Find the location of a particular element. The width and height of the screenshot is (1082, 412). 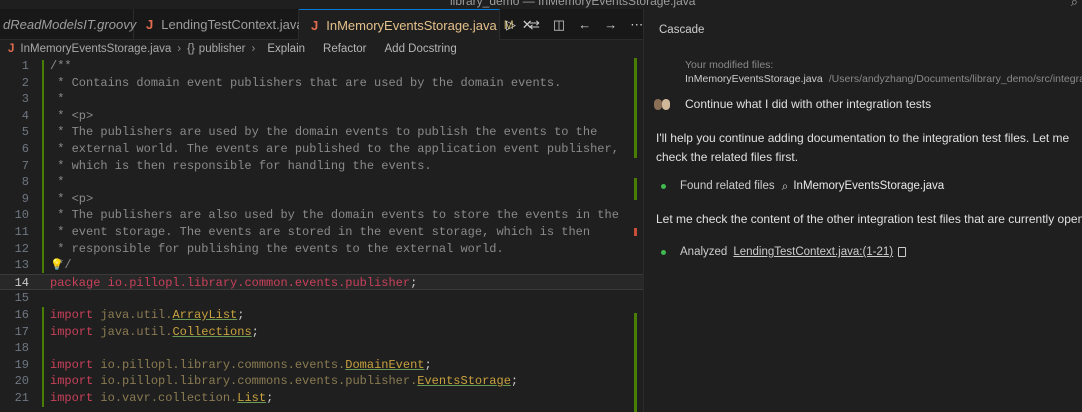

braces-icon: {} is located at coordinates (191, 49).